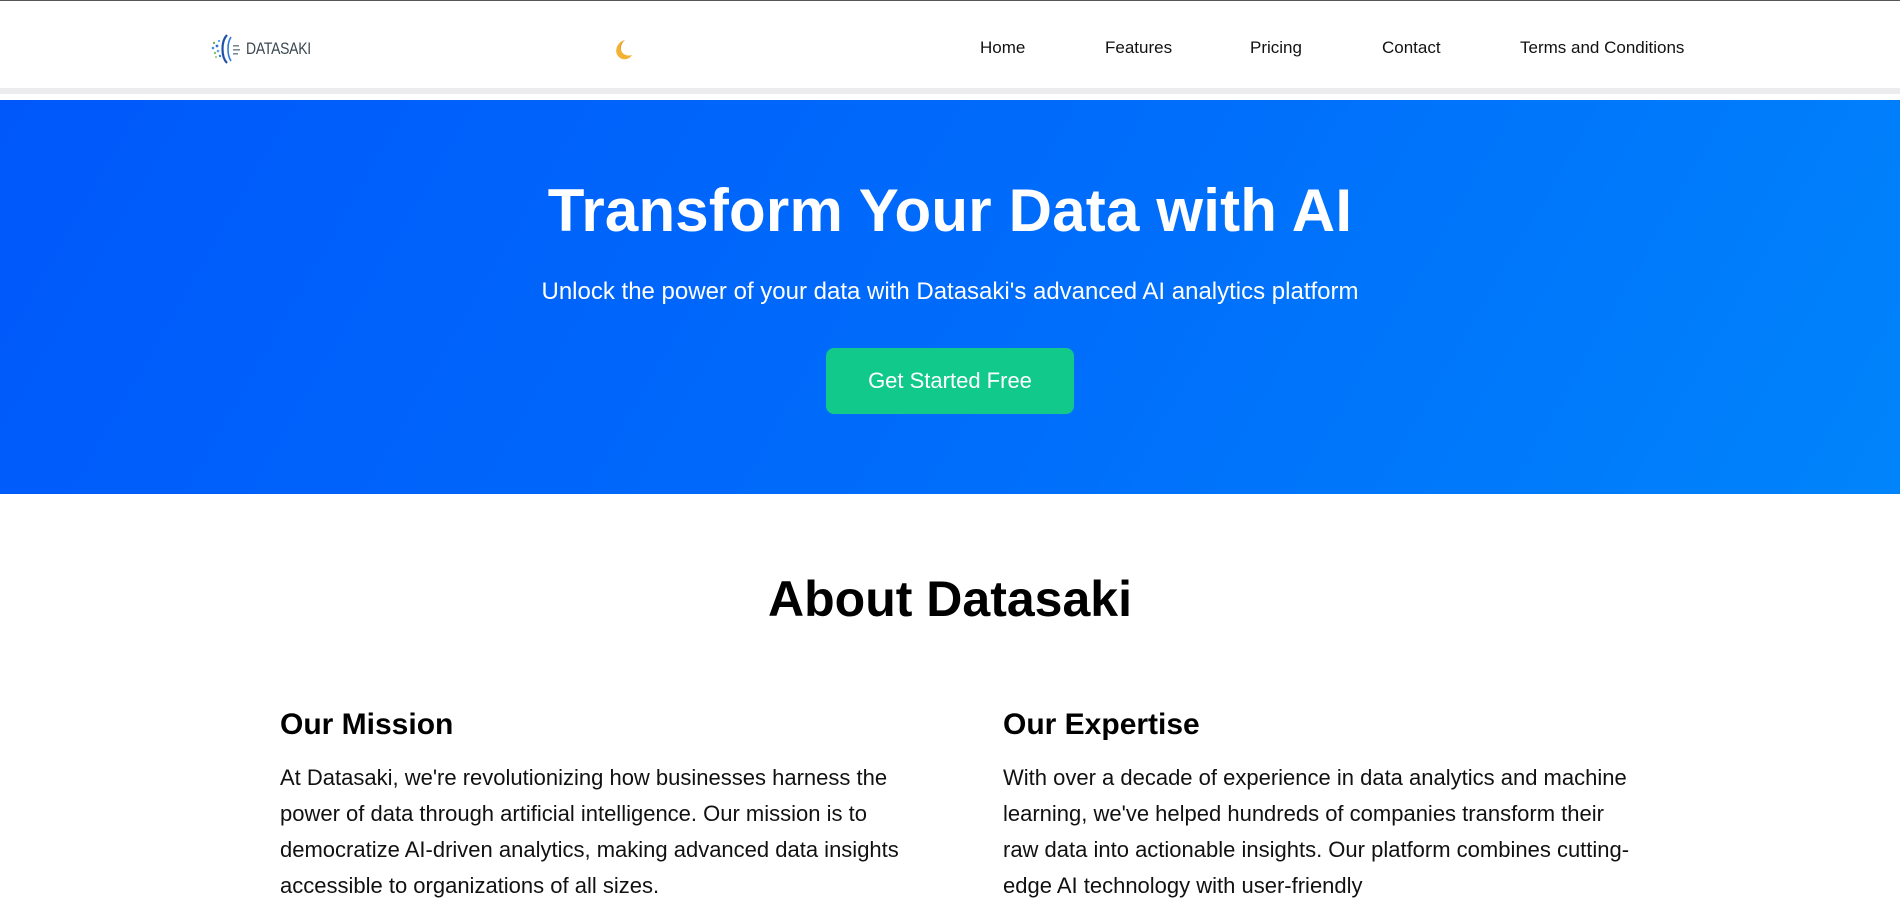 Image resolution: width=1900 pixels, height=907 pixels. Describe the element at coordinates (367, 724) in the screenshot. I see `mission-heading: Our Mission` at that location.